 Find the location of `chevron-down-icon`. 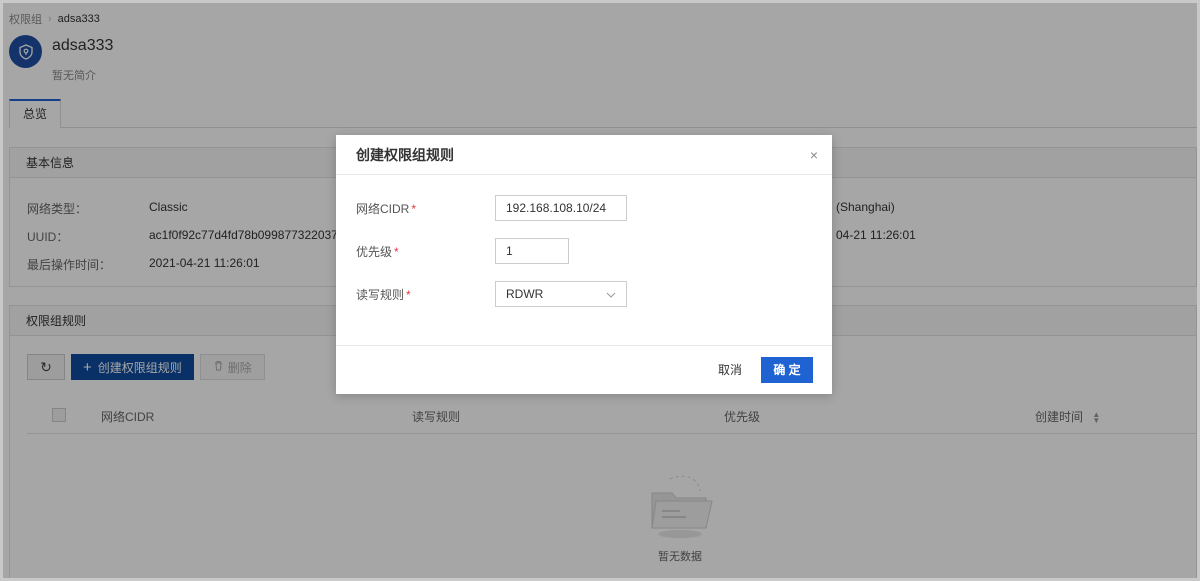

chevron-down-icon is located at coordinates (611, 294).